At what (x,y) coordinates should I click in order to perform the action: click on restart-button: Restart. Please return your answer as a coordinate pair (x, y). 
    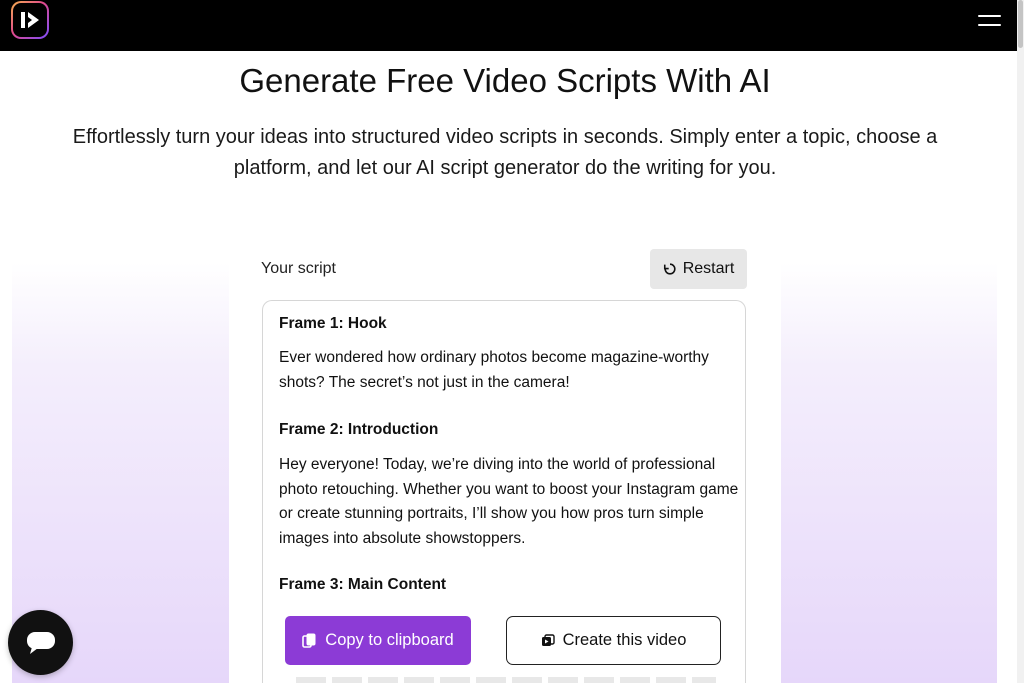
    Looking at the image, I should click on (698, 269).